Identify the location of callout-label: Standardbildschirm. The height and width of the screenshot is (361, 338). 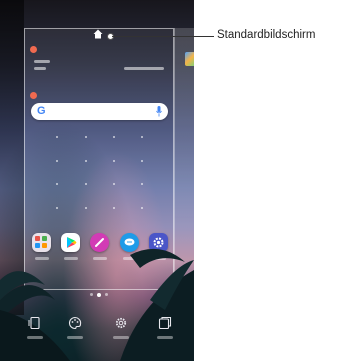
(266, 35).